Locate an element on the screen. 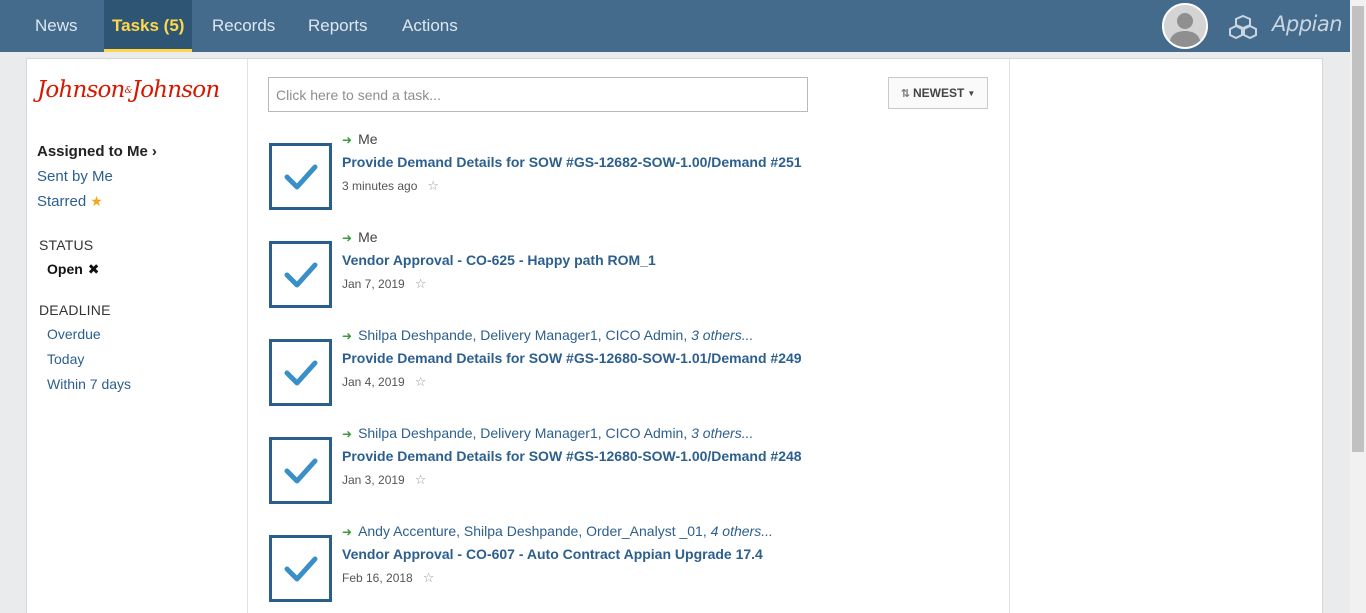 The image size is (1366, 613). filter-assigned-to-me: Assigned to Me › is located at coordinates (97, 151).